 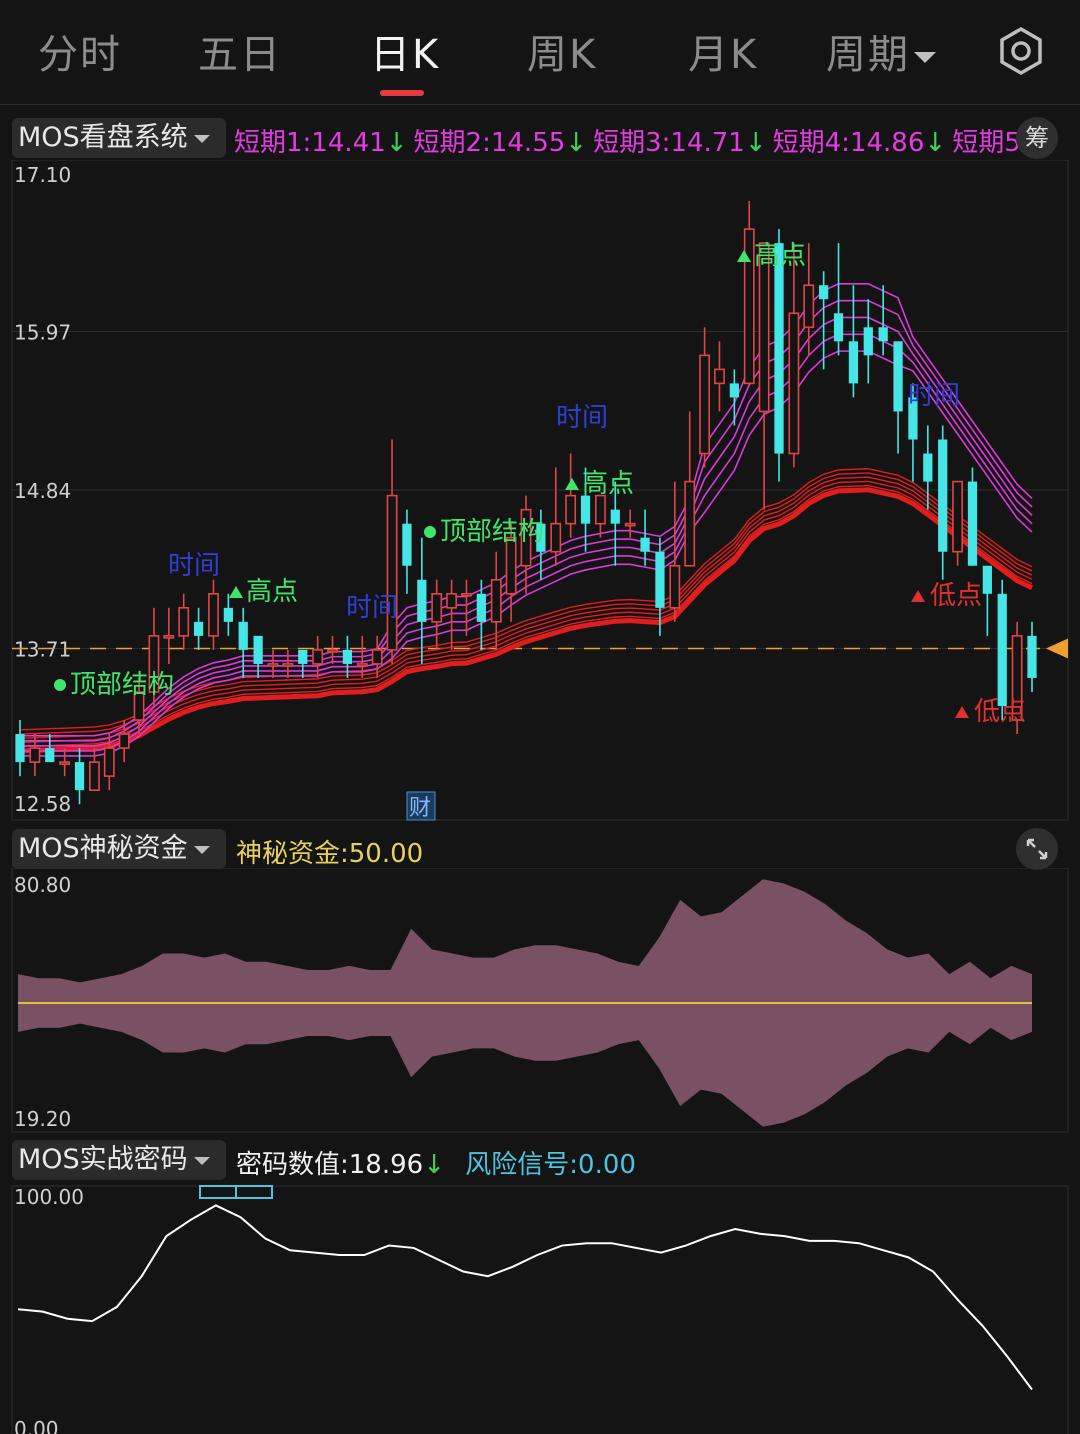 I want to click on legend-item-short-3: 短期3:14.71↓, so click(x=680, y=143).